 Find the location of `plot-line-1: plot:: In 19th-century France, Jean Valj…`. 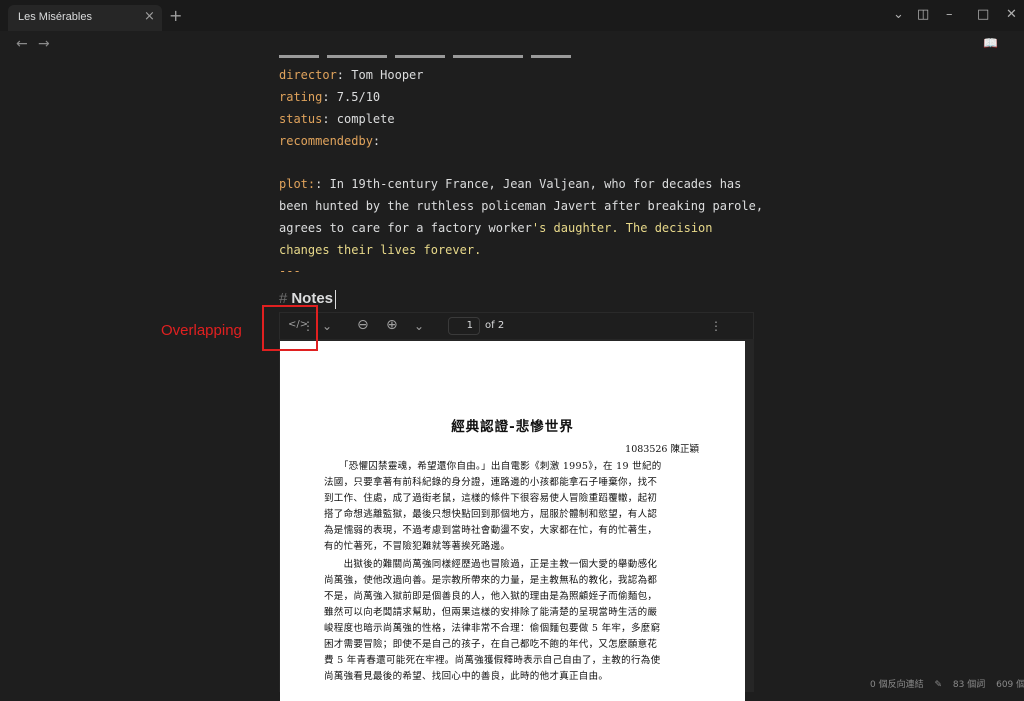

plot-line-1: plot:: In 19th-century France, Jean Valj… is located at coordinates (510, 184).